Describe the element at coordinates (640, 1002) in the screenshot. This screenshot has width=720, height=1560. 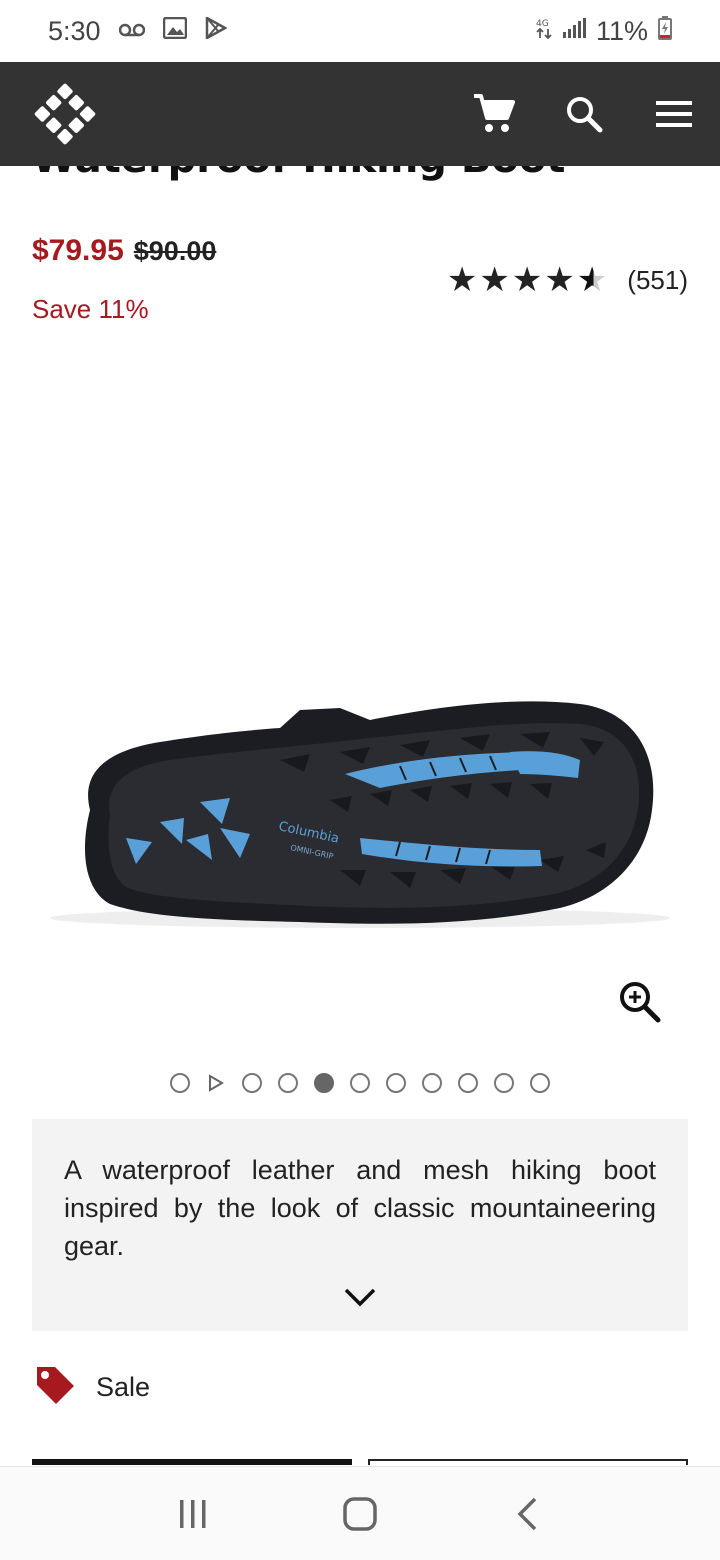
I see `zoom-in-icon` at that location.